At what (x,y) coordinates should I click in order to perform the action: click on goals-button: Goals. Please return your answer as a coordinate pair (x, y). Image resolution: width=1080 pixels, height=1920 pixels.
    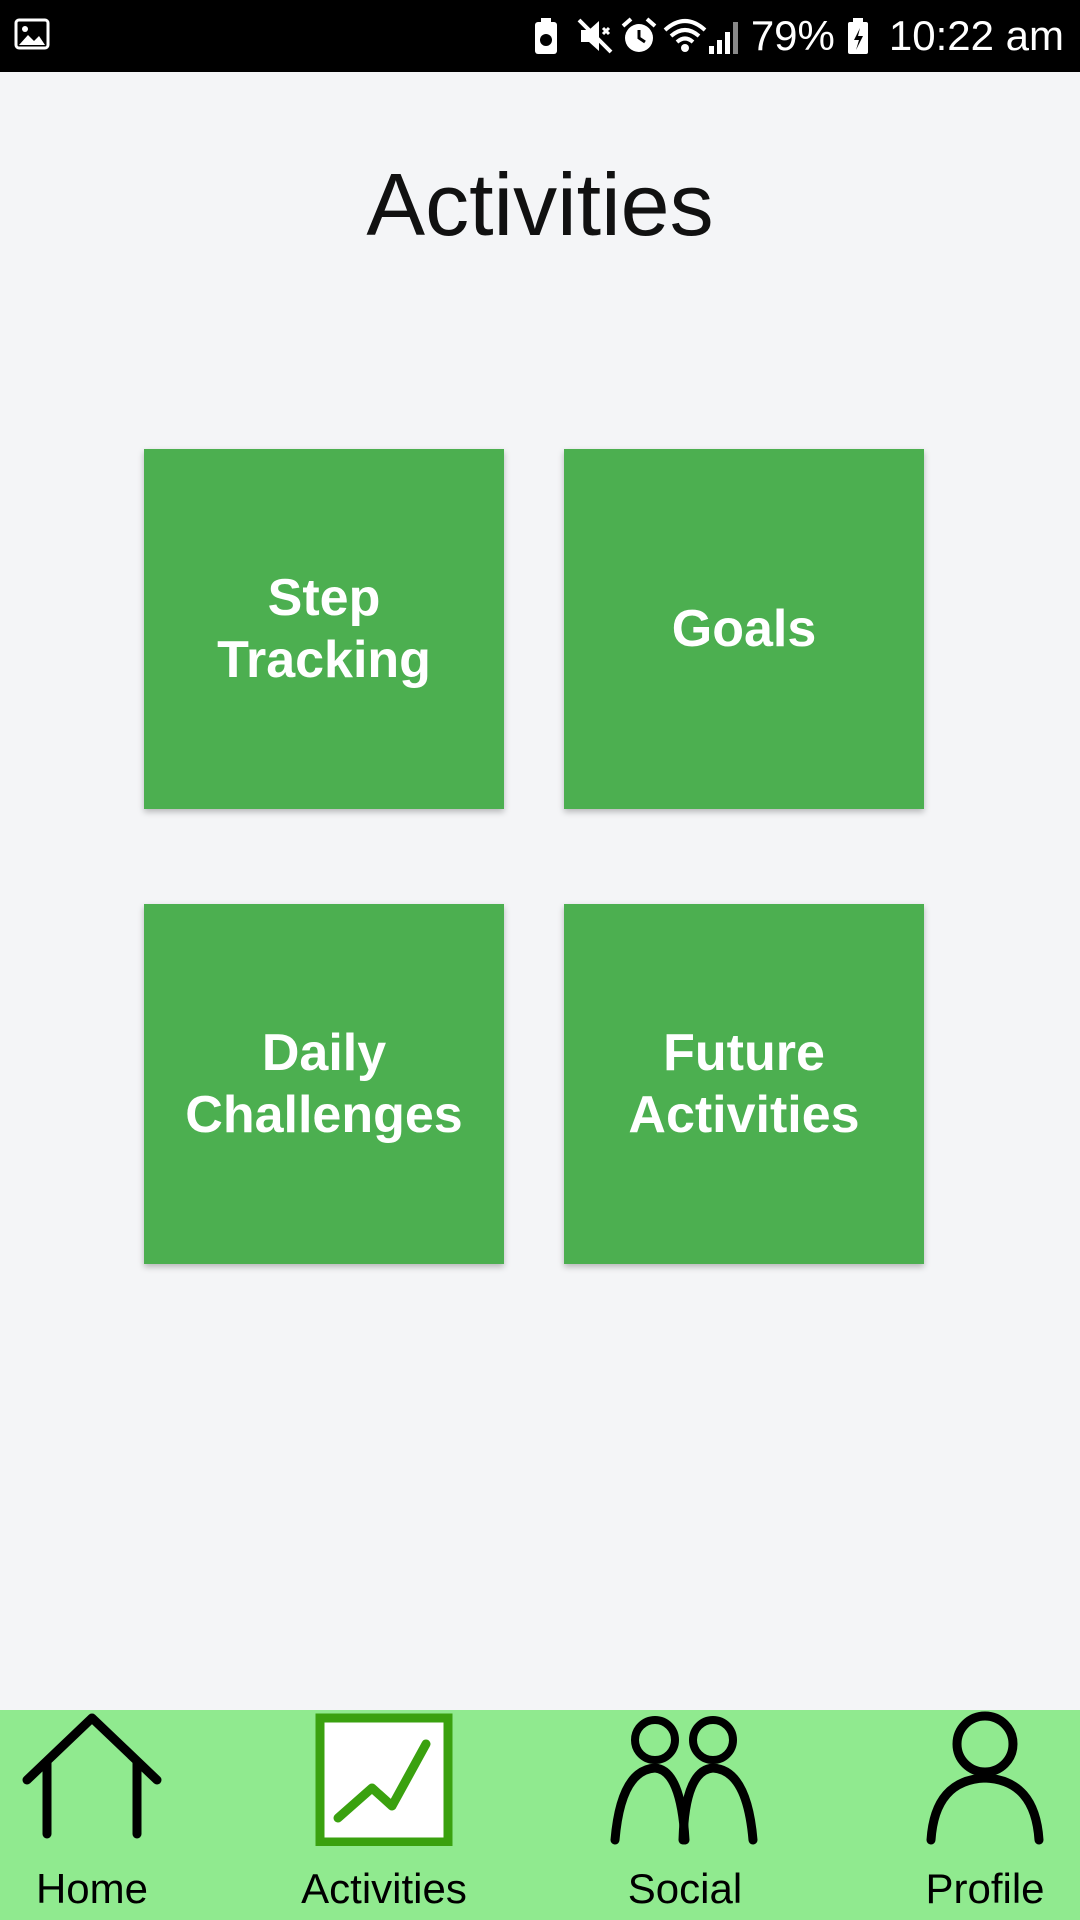
    Looking at the image, I should click on (744, 629).